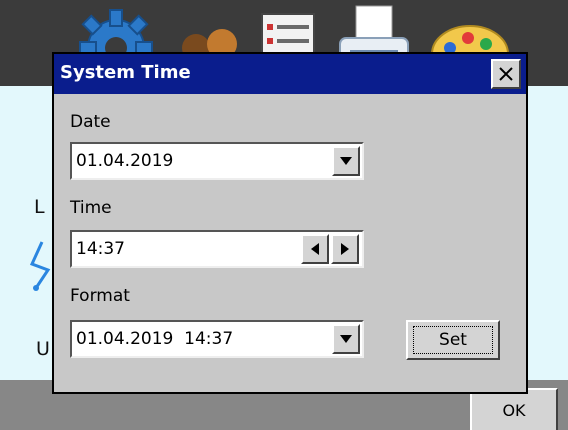 This screenshot has width=568, height=430. What do you see at coordinates (217, 161) in the screenshot?
I see `date-dropdown: 01.04.2019` at bounding box center [217, 161].